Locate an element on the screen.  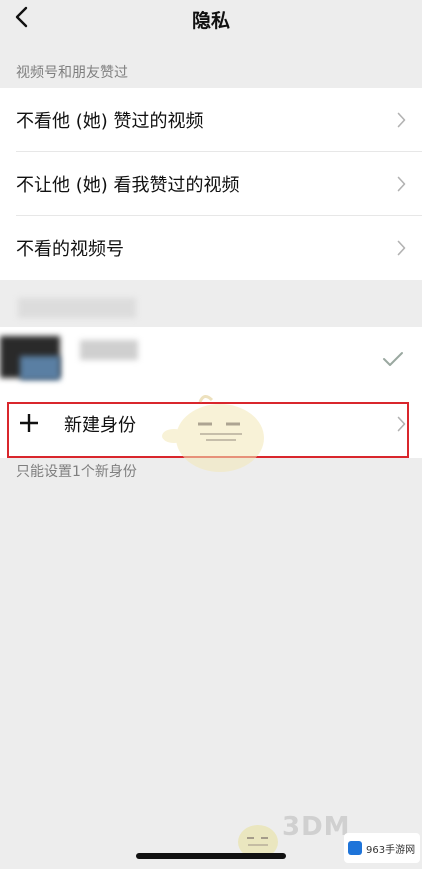
site-logo-label: 963手游网 is located at coordinates (391, 850).